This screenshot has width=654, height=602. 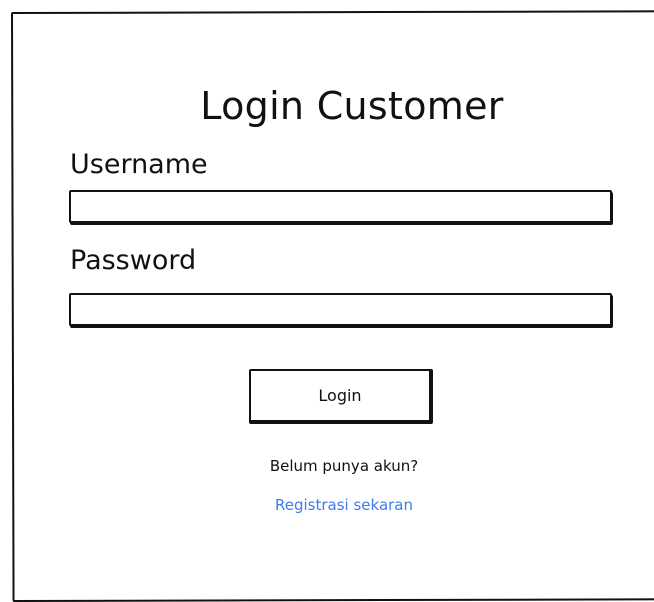 I want to click on register-link: Registrasi sekaran, so click(x=344, y=505).